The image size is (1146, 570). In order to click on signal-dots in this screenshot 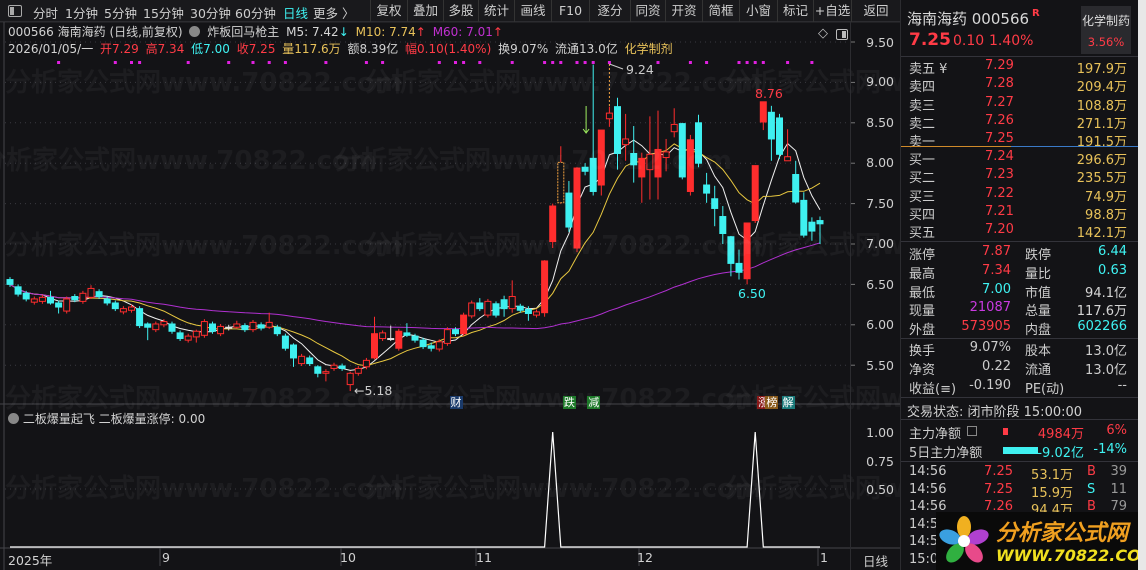, I will do `click(435, 62)`.